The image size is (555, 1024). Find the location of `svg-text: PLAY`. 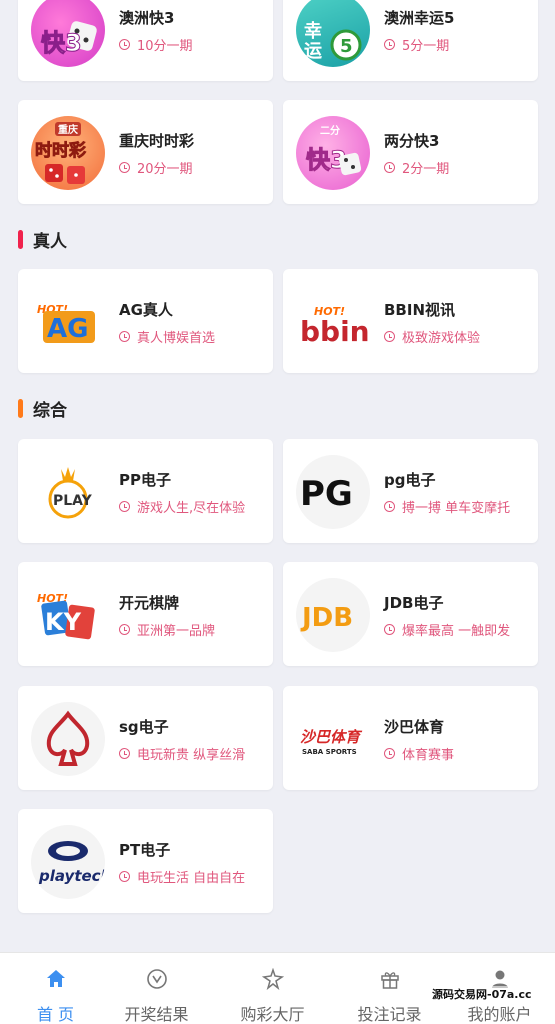

svg-text: PLAY is located at coordinates (73, 501).